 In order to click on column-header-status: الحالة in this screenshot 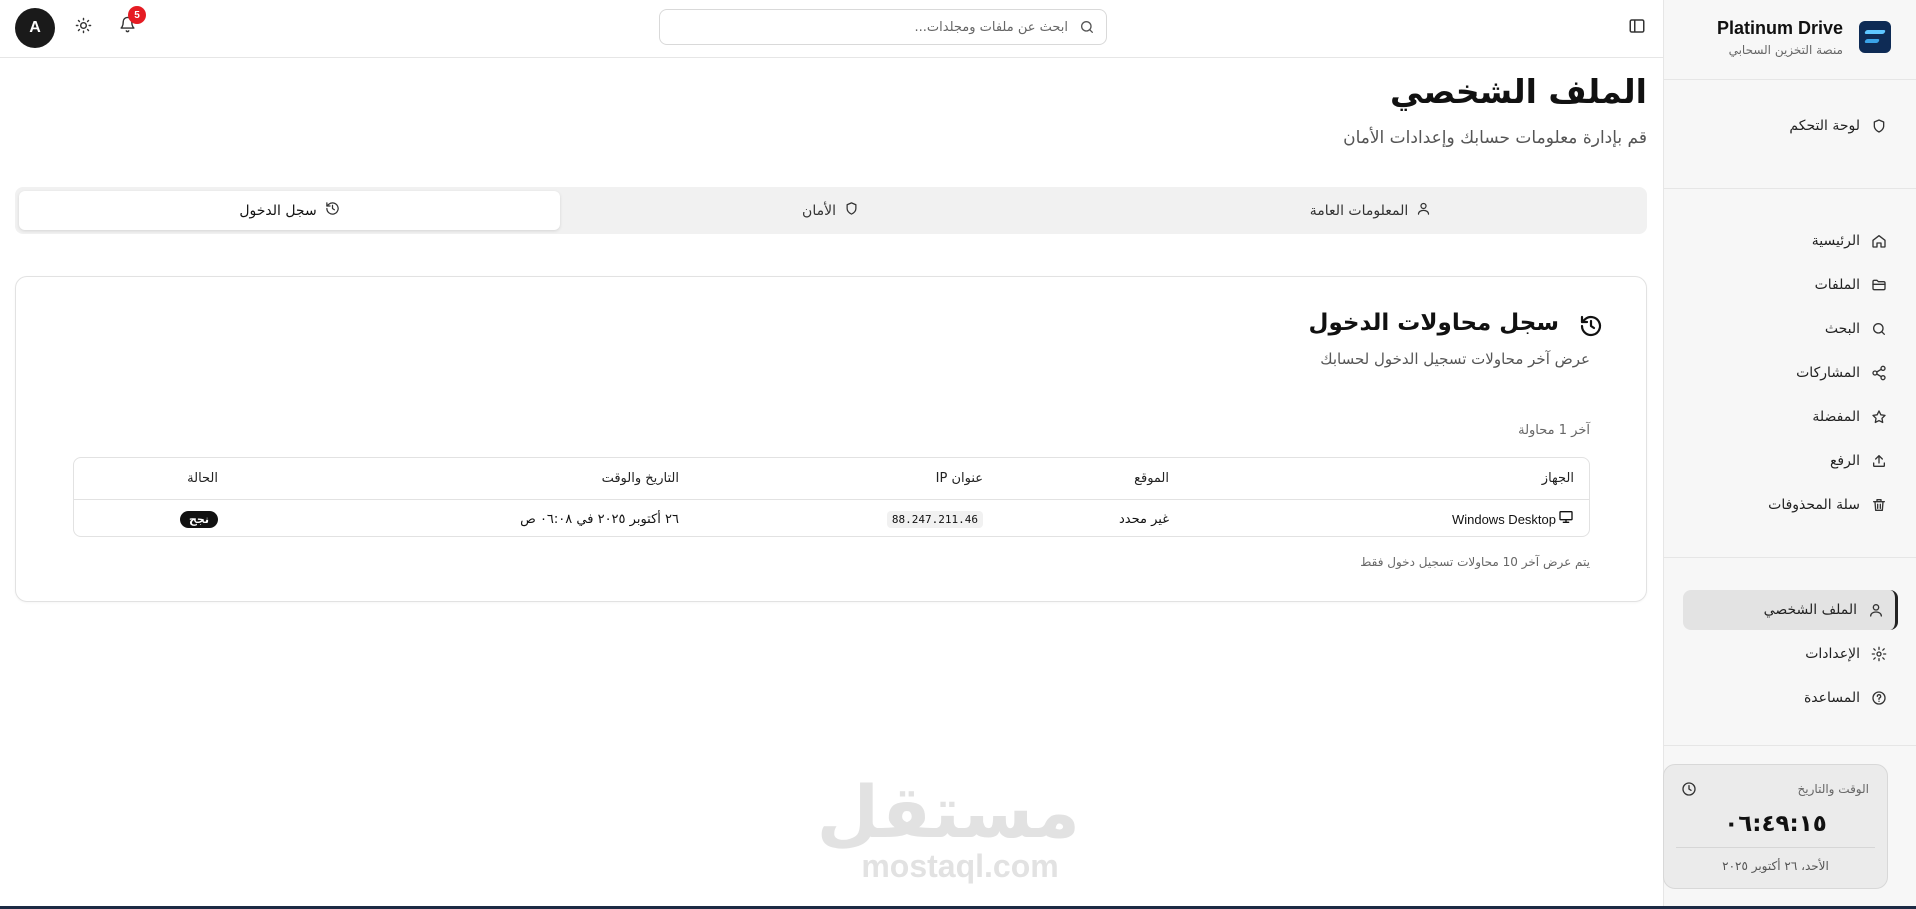, I will do `click(202, 478)`.